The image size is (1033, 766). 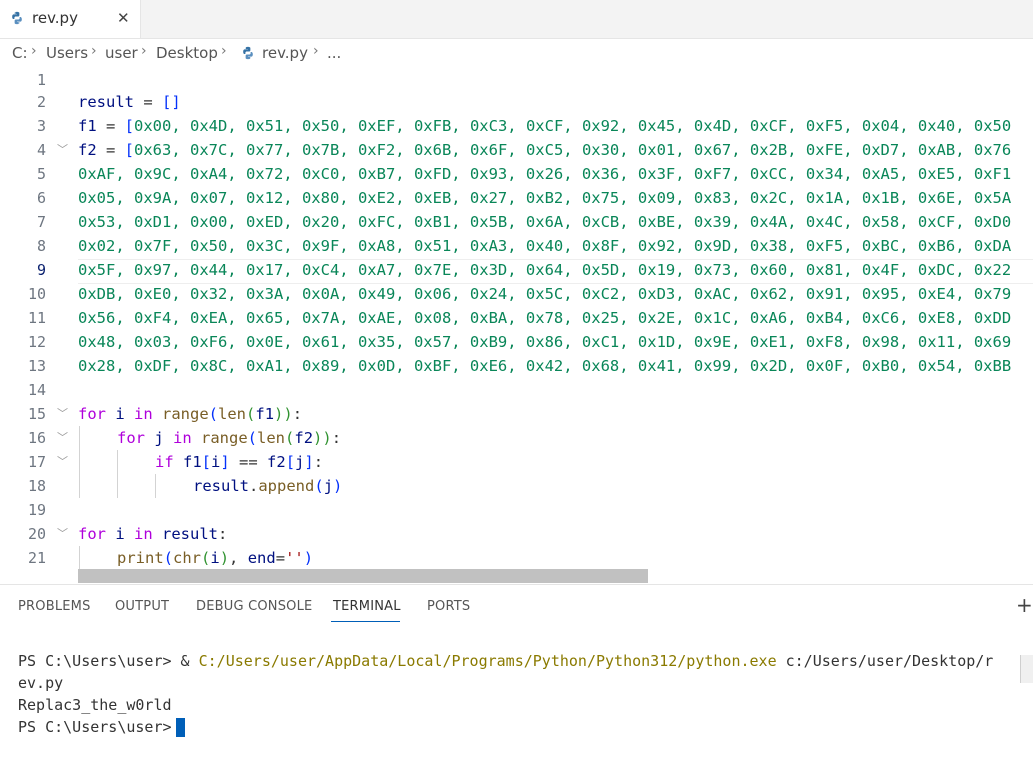 What do you see at coordinates (365, 621) in the screenshot?
I see `active-tab-indicator` at bounding box center [365, 621].